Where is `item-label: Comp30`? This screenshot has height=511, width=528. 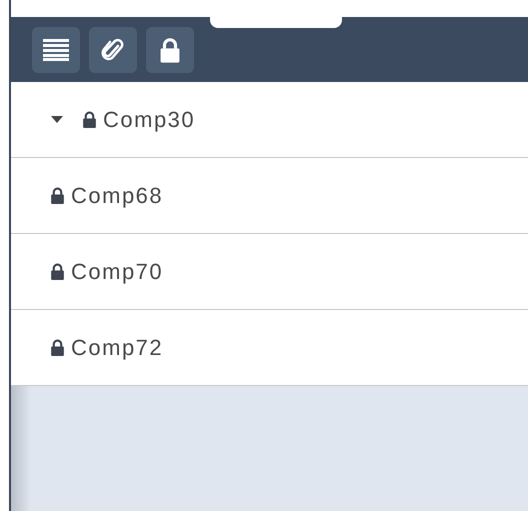
item-label: Comp30 is located at coordinates (149, 120).